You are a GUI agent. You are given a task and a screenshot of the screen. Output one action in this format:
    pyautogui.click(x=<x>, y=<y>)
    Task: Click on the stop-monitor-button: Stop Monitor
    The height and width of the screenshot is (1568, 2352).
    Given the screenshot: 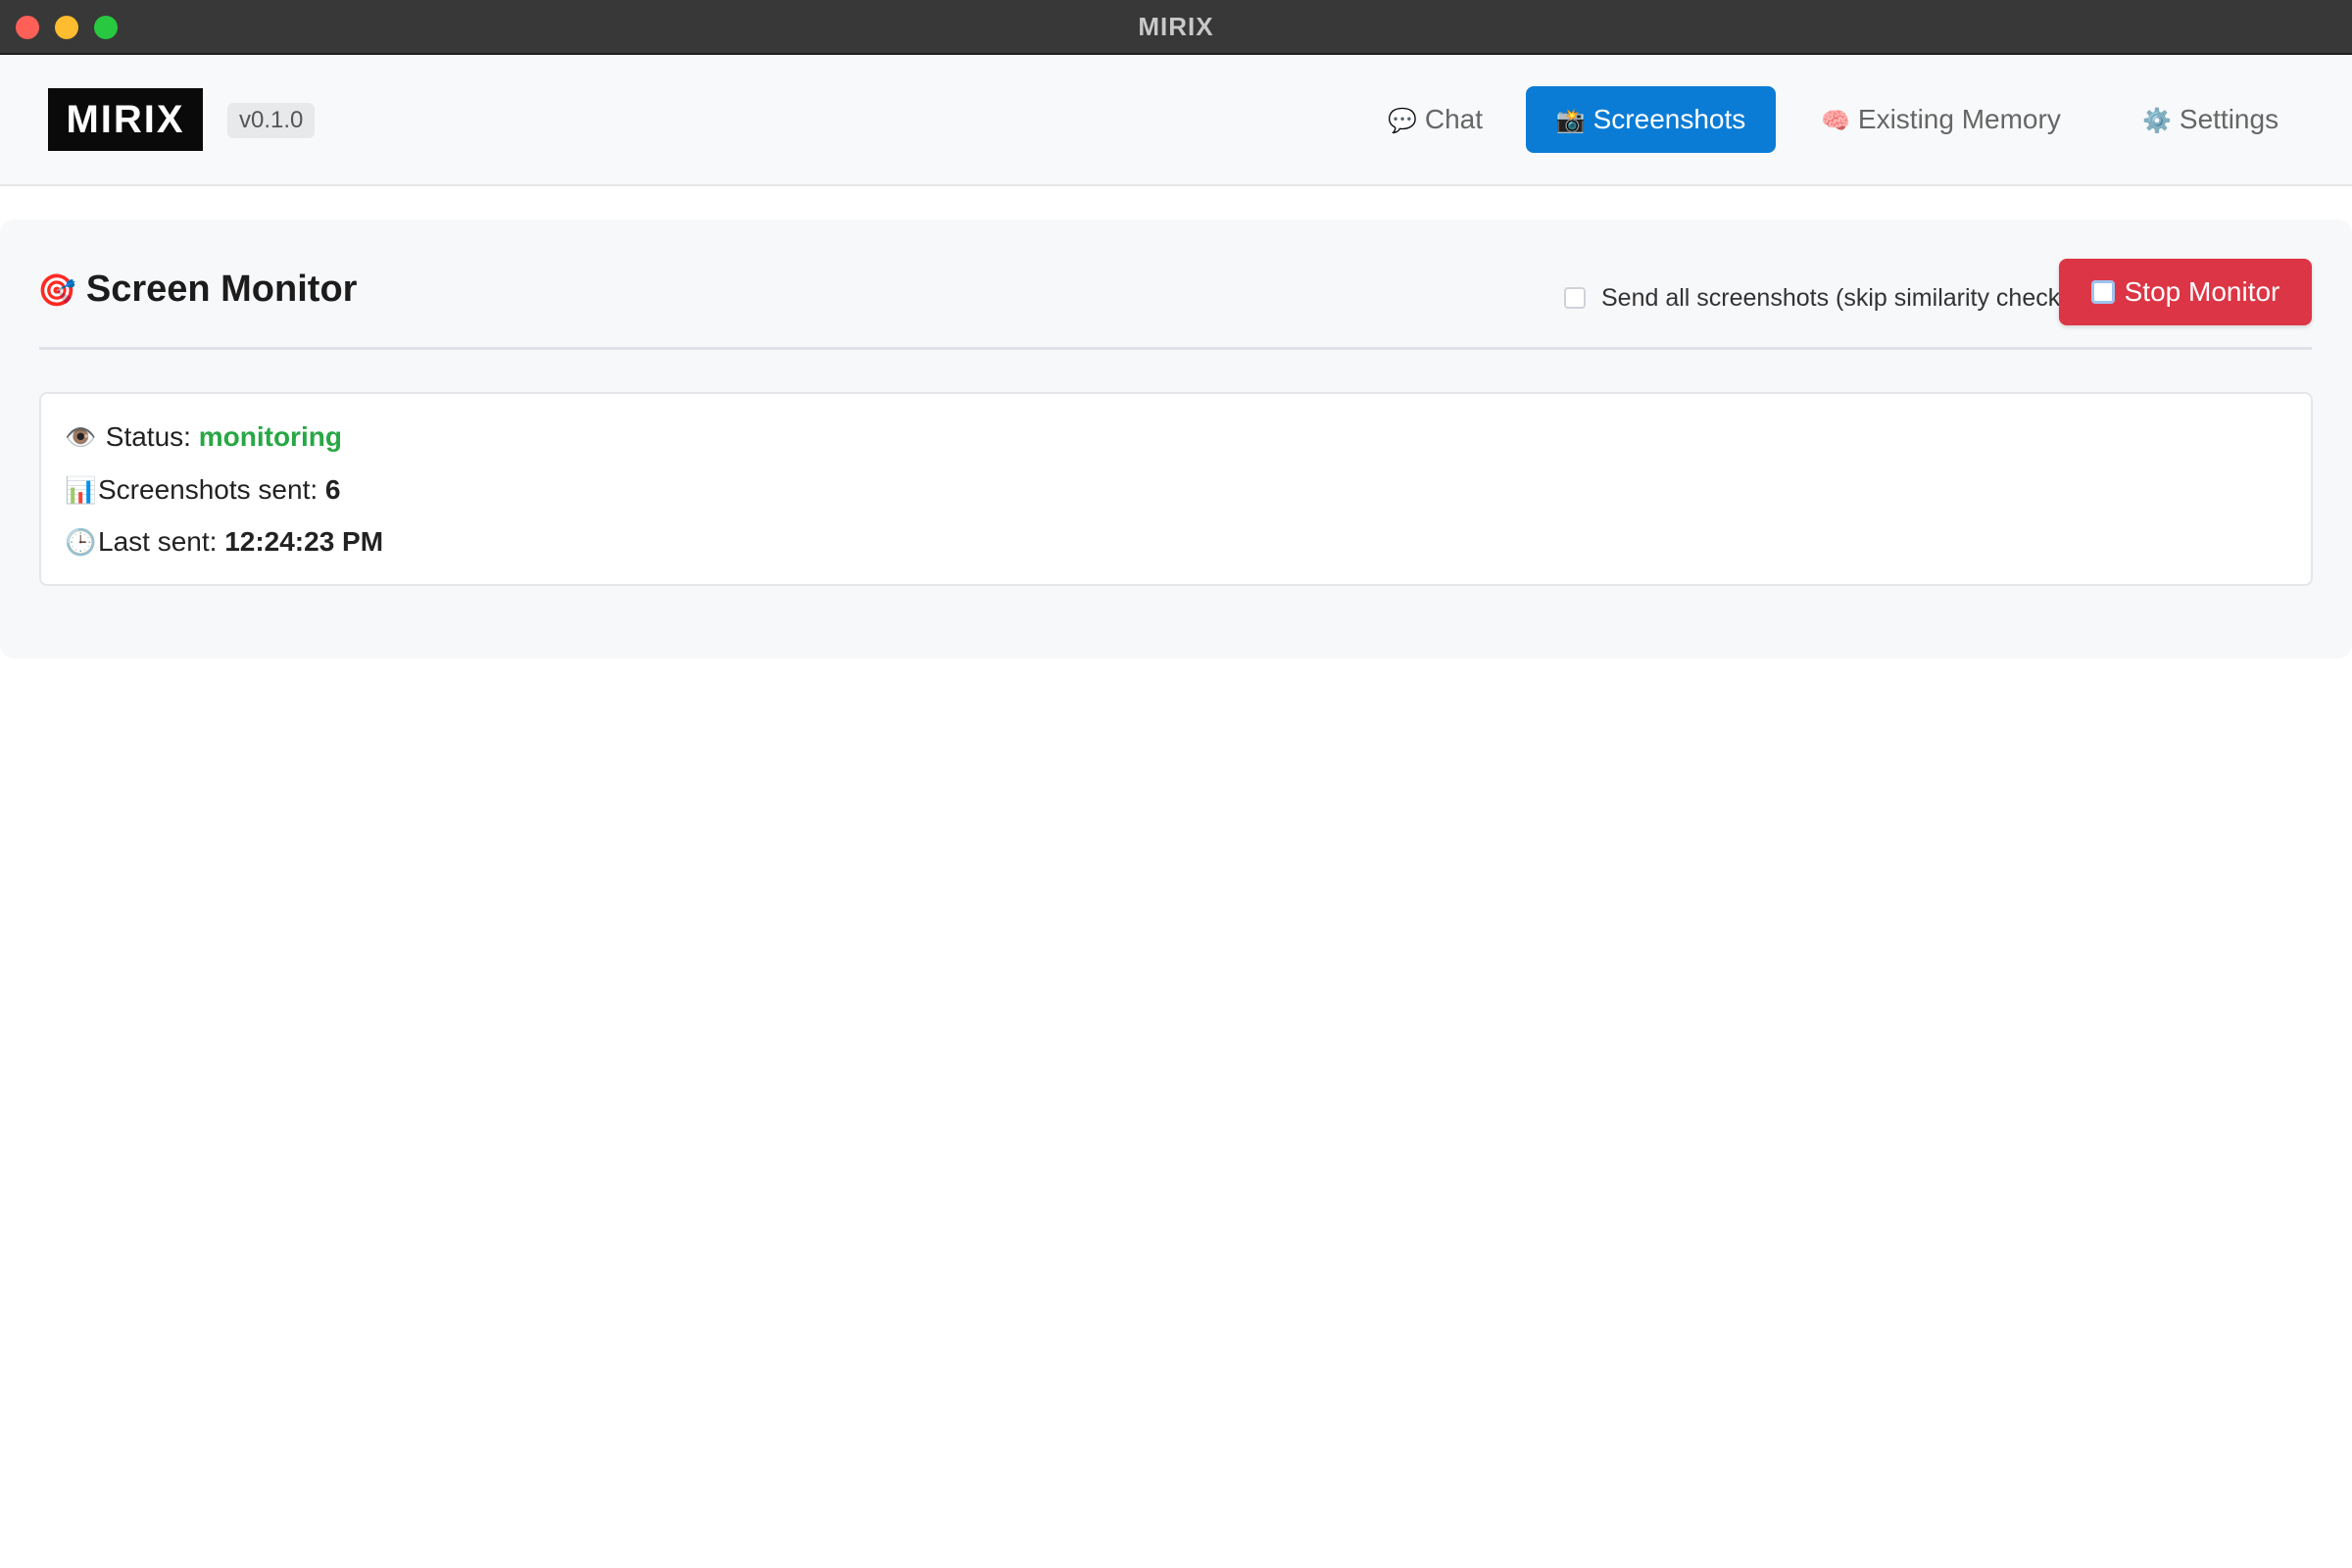 What is the action you would take?
    pyautogui.click(x=2185, y=292)
    